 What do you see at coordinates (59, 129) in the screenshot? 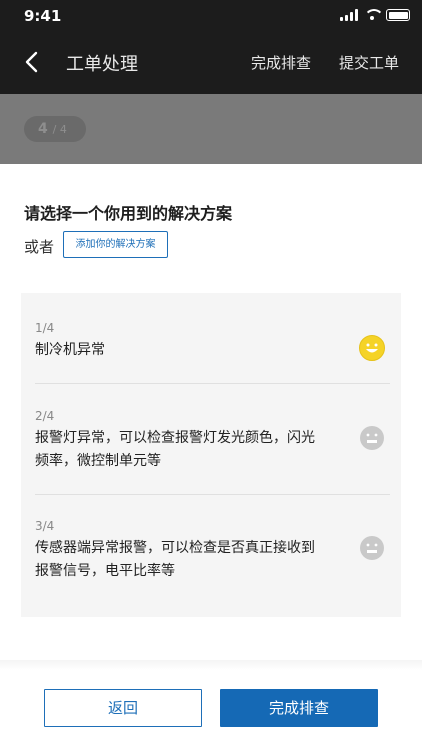
I see `progress-total: / 4` at bounding box center [59, 129].